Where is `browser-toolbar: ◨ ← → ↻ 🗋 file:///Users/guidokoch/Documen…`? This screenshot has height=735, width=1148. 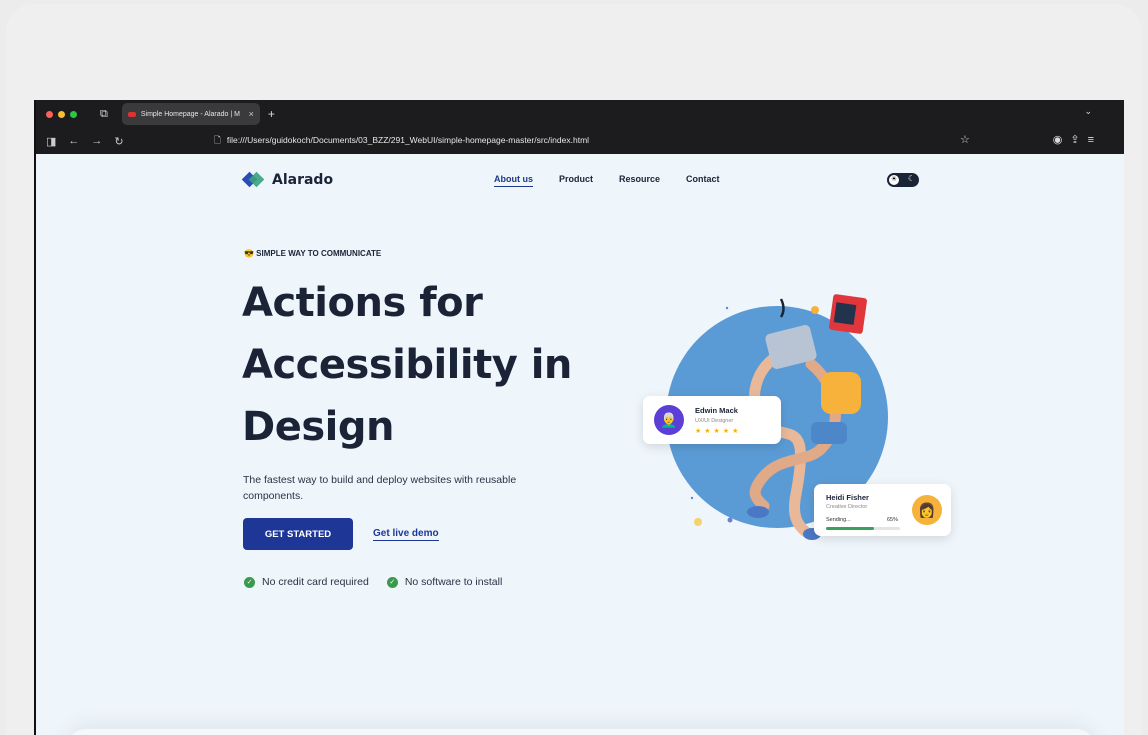
browser-toolbar: ◨ ← → ↻ 🗋 file:///Users/guidokoch/Documen… is located at coordinates (580, 141).